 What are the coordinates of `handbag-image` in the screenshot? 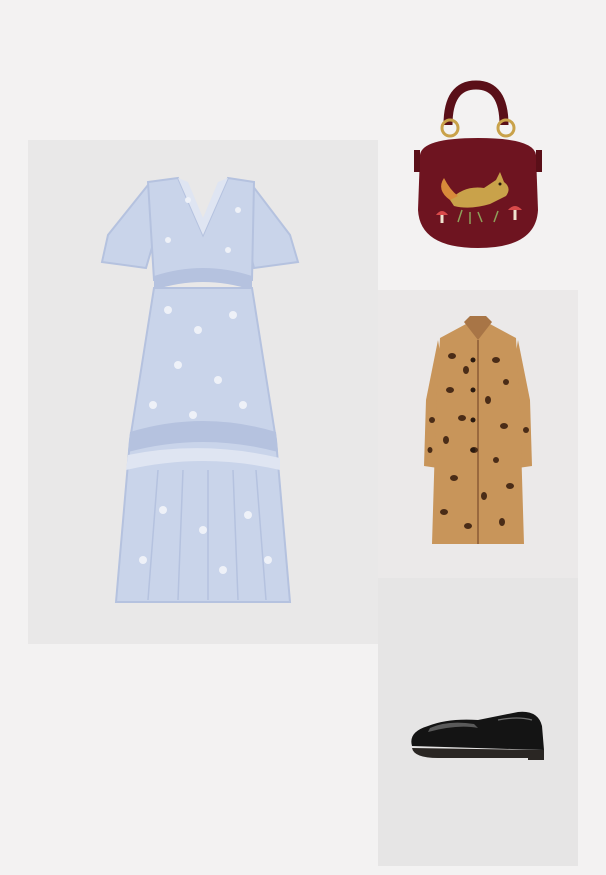 It's located at (478, 145).